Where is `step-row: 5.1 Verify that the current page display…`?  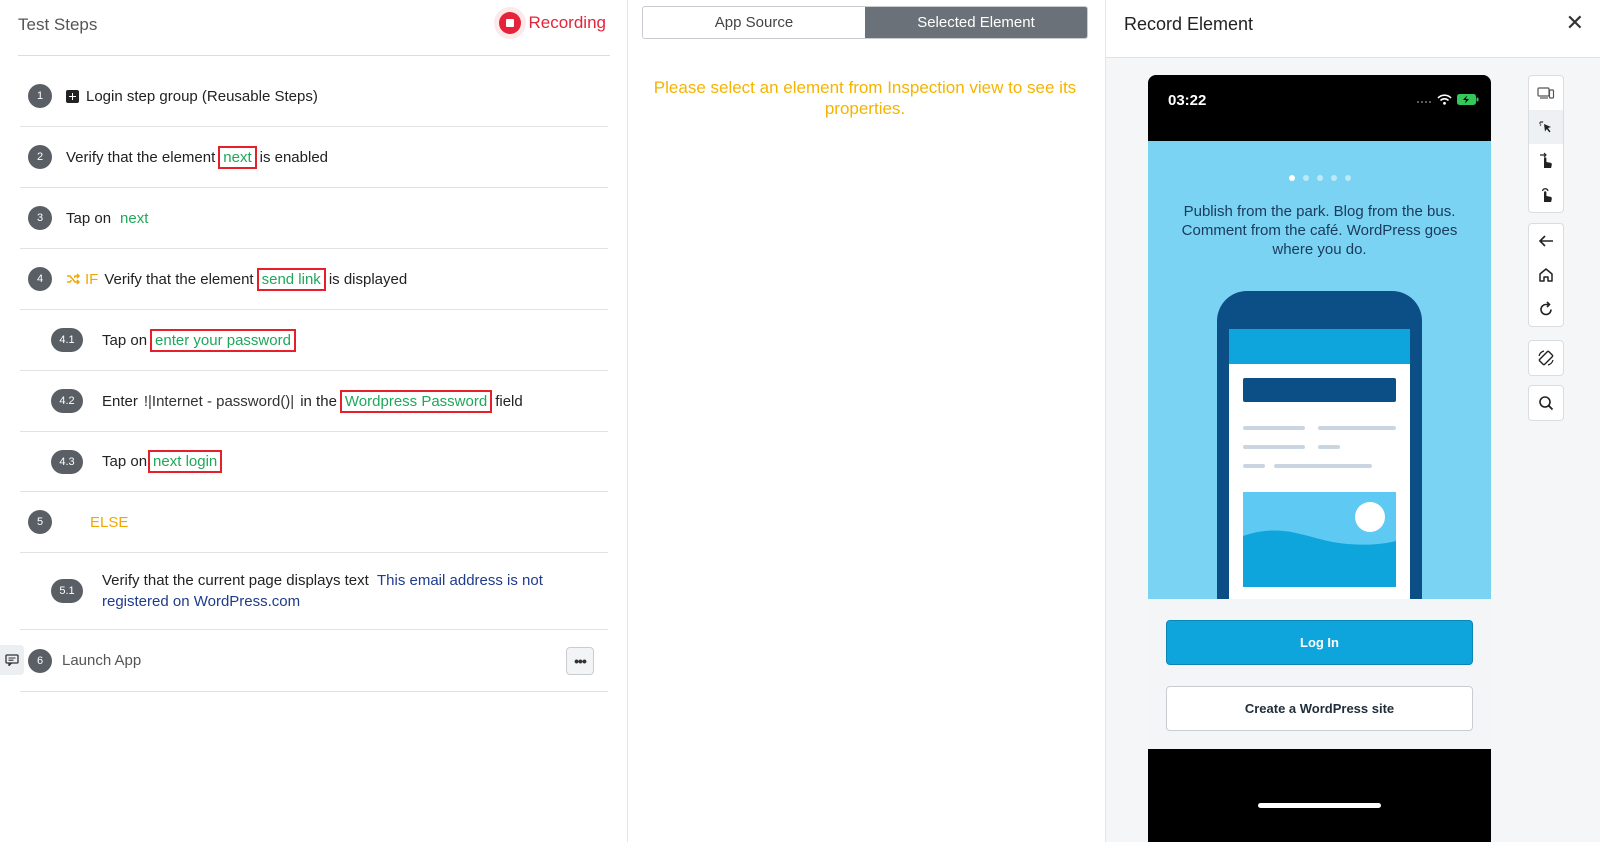 step-row: 5.1 Verify that the current page display… is located at coordinates (314, 591).